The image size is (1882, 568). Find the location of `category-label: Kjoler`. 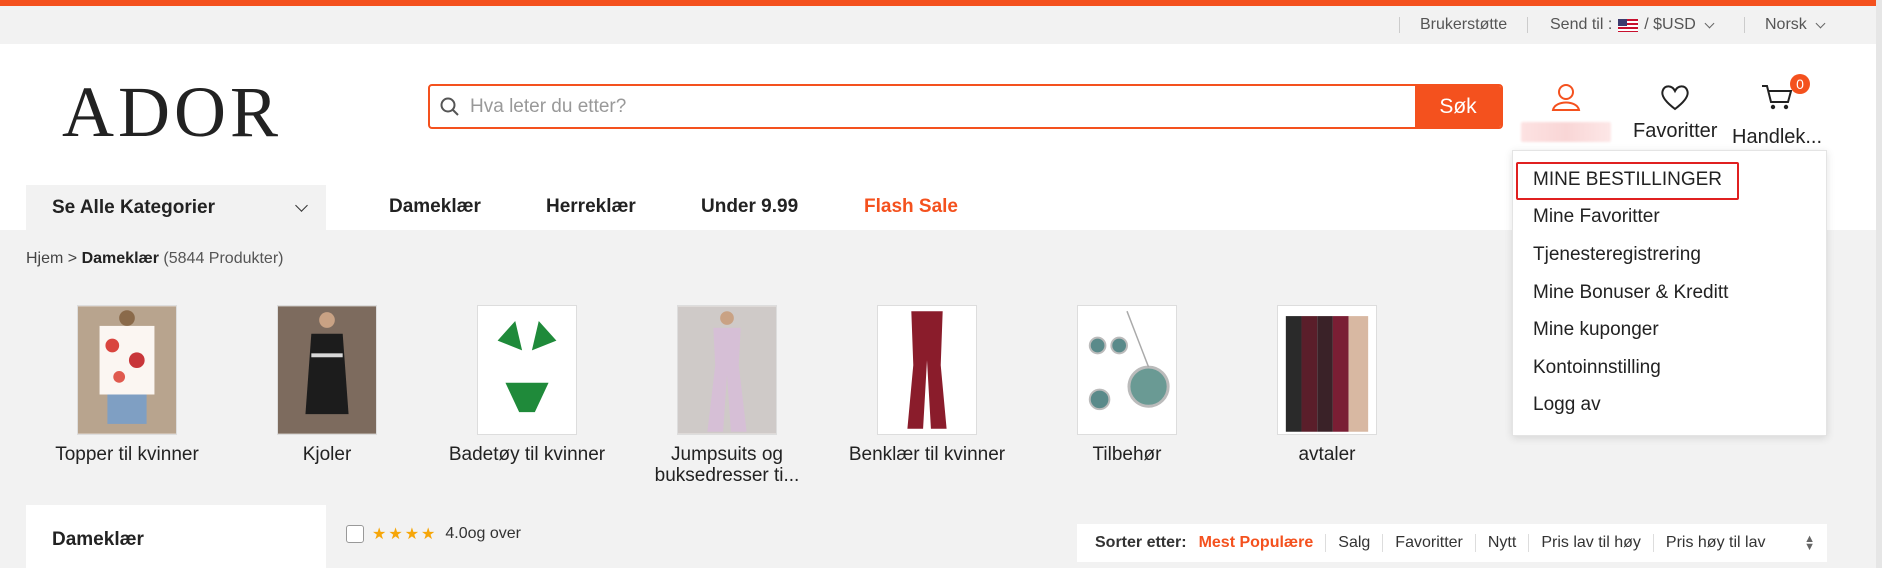

category-label: Kjoler is located at coordinates (327, 454).